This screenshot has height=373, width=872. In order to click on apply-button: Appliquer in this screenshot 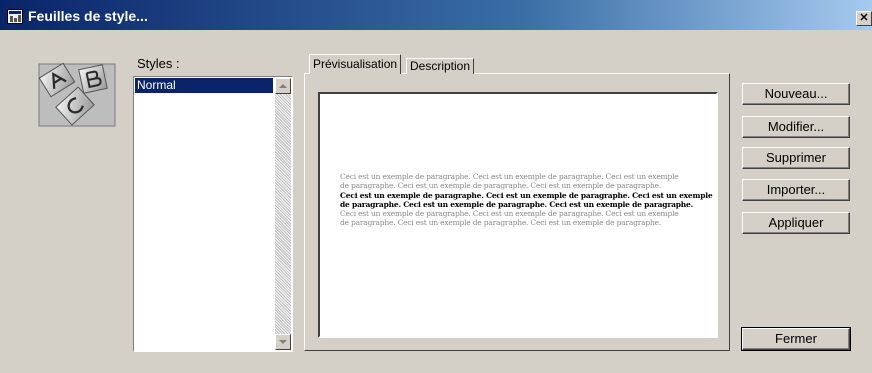, I will do `click(796, 223)`.